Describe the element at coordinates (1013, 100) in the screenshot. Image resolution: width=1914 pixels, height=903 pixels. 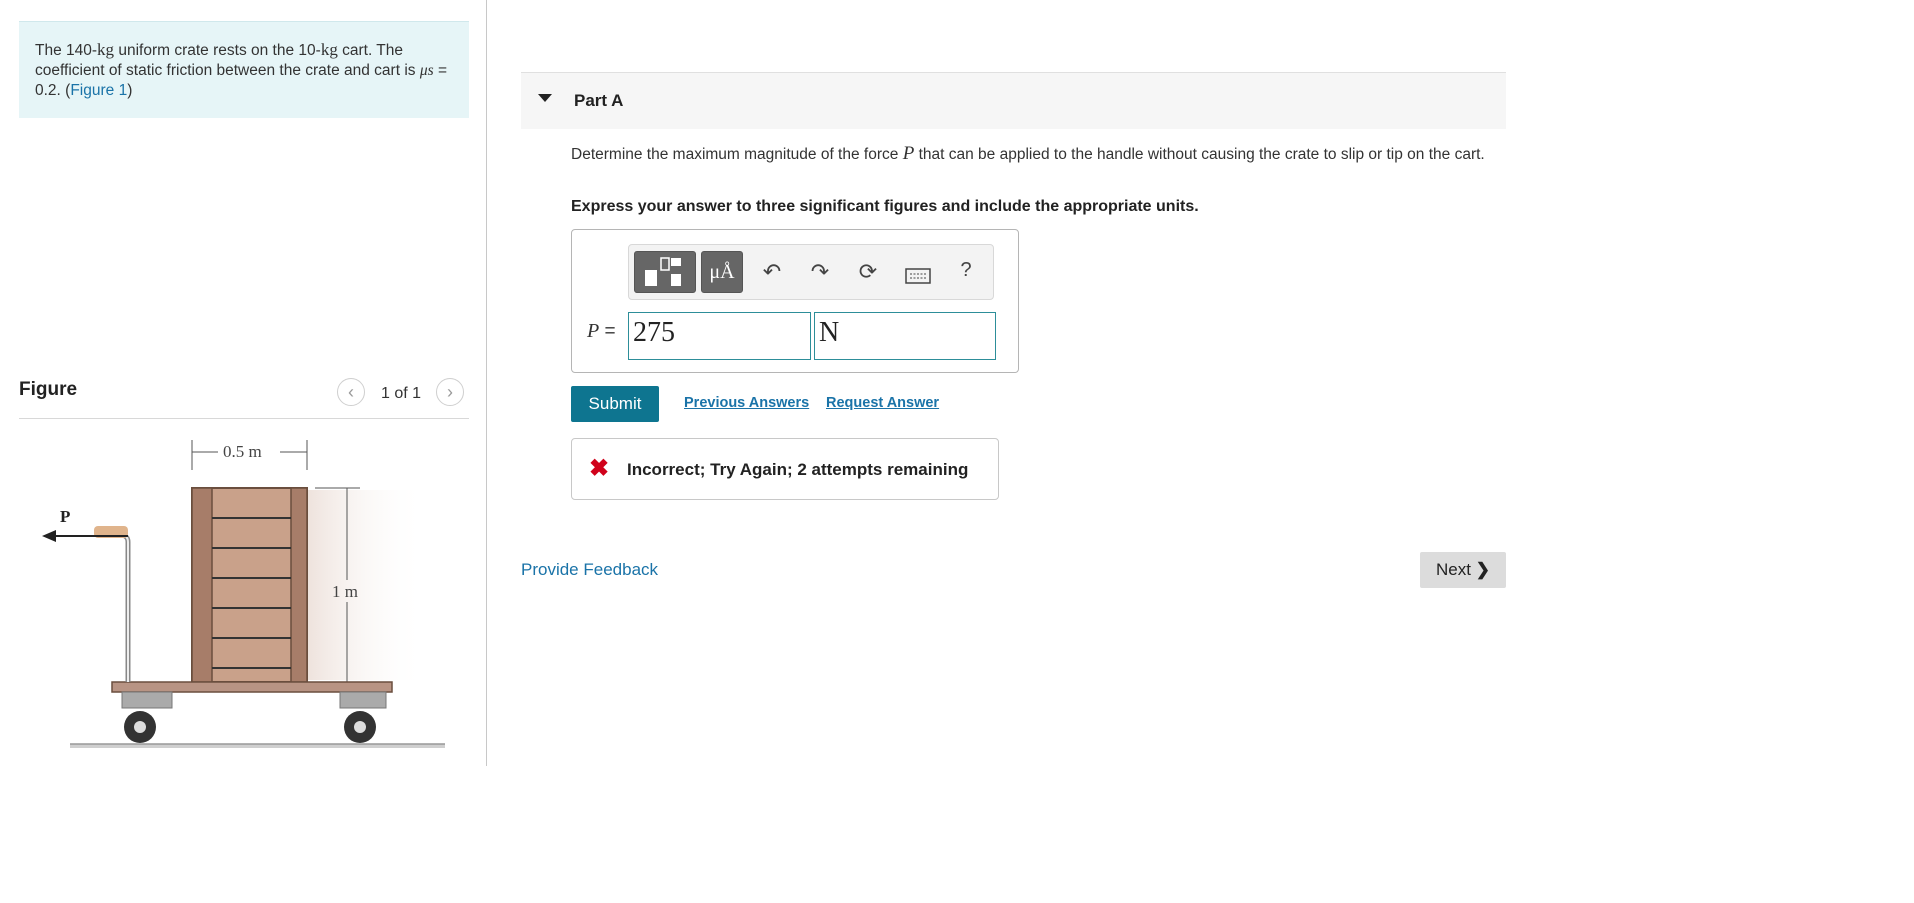
I see `part-a-header: Part A` at that location.